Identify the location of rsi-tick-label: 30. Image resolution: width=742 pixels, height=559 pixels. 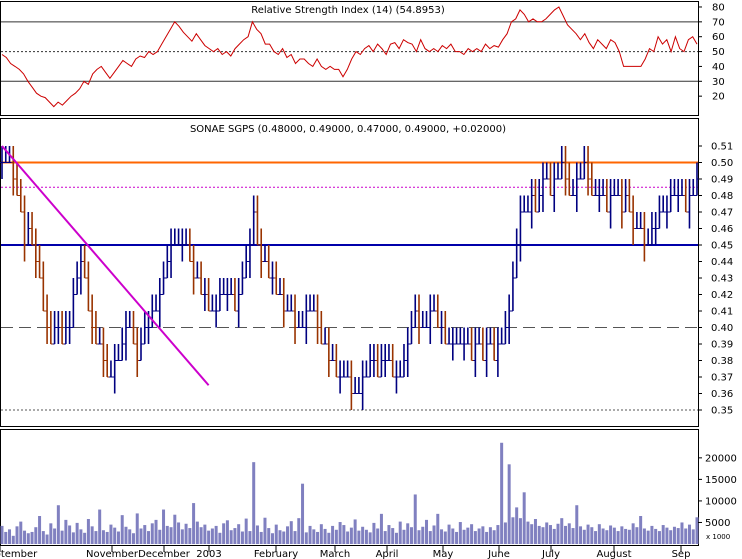
(718, 82).